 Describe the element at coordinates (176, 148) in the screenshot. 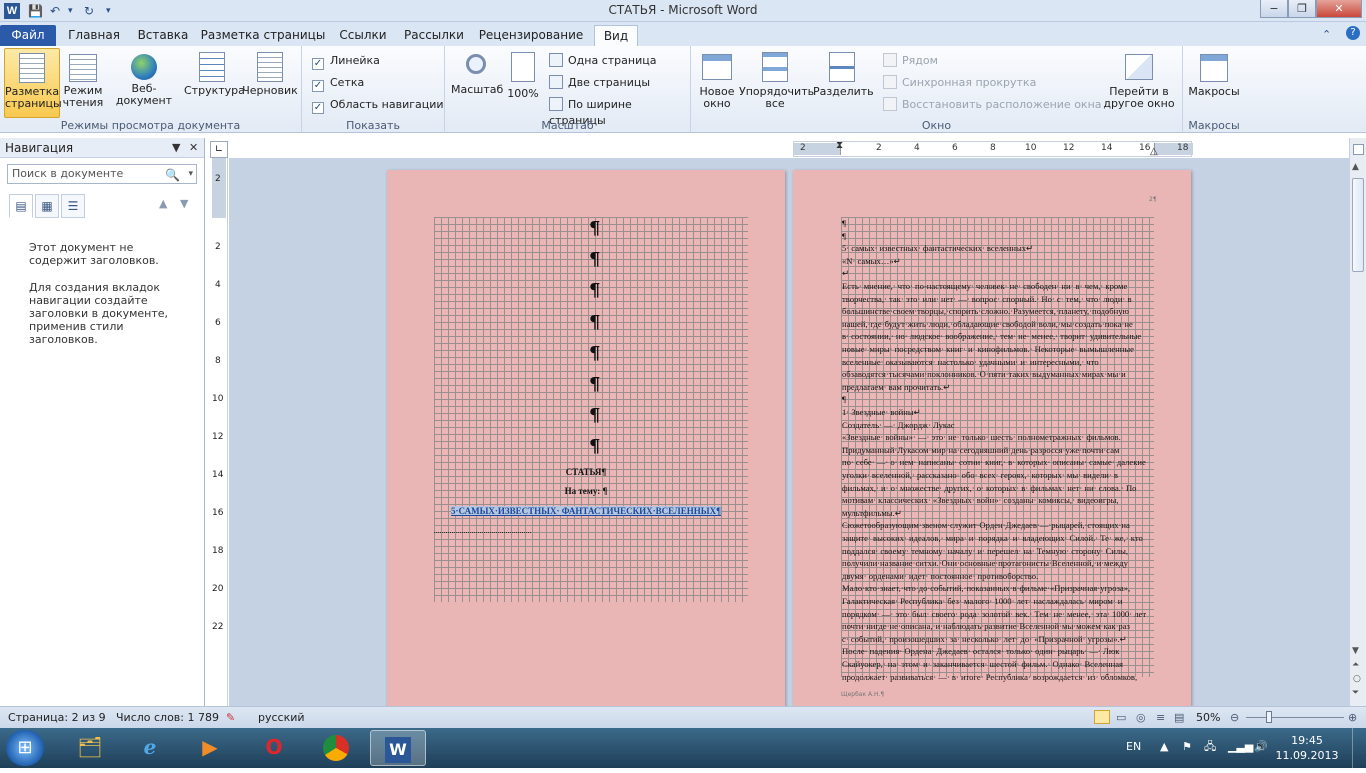

I see `pane-options-icon: ▼` at that location.